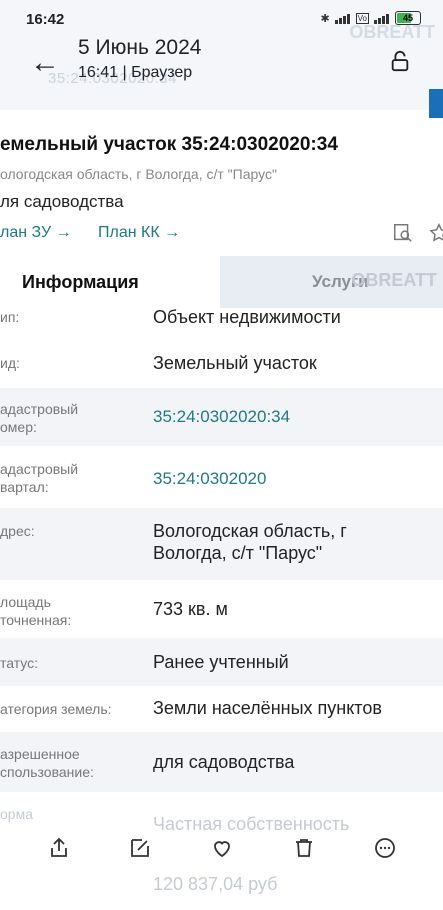 The image size is (443, 910). I want to click on cadastral-number-link: 35:24:0302020:34, so click(221, 417).